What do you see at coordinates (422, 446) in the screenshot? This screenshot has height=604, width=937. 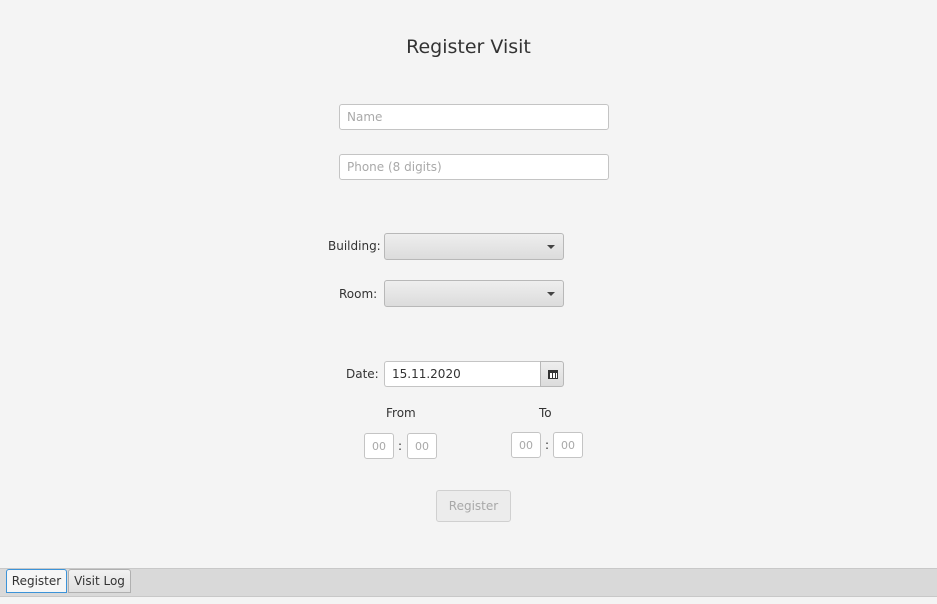 I see `from-minute-input` at bounding box center [422, 446].